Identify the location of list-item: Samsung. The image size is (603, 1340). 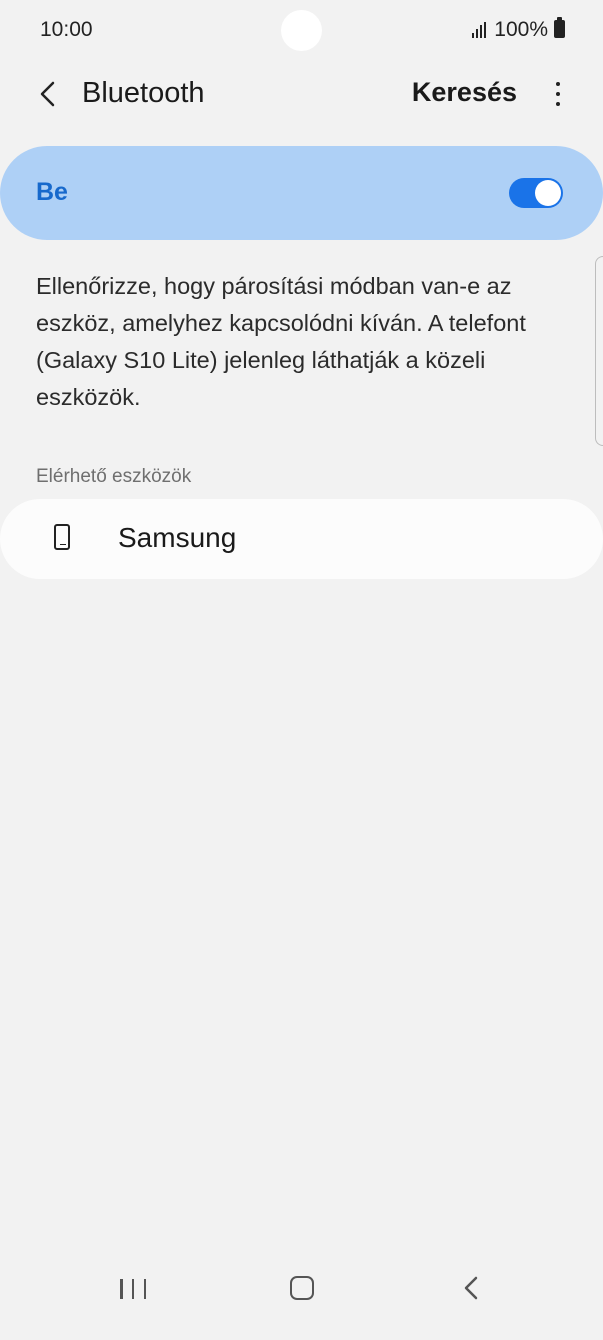
(301, 539).